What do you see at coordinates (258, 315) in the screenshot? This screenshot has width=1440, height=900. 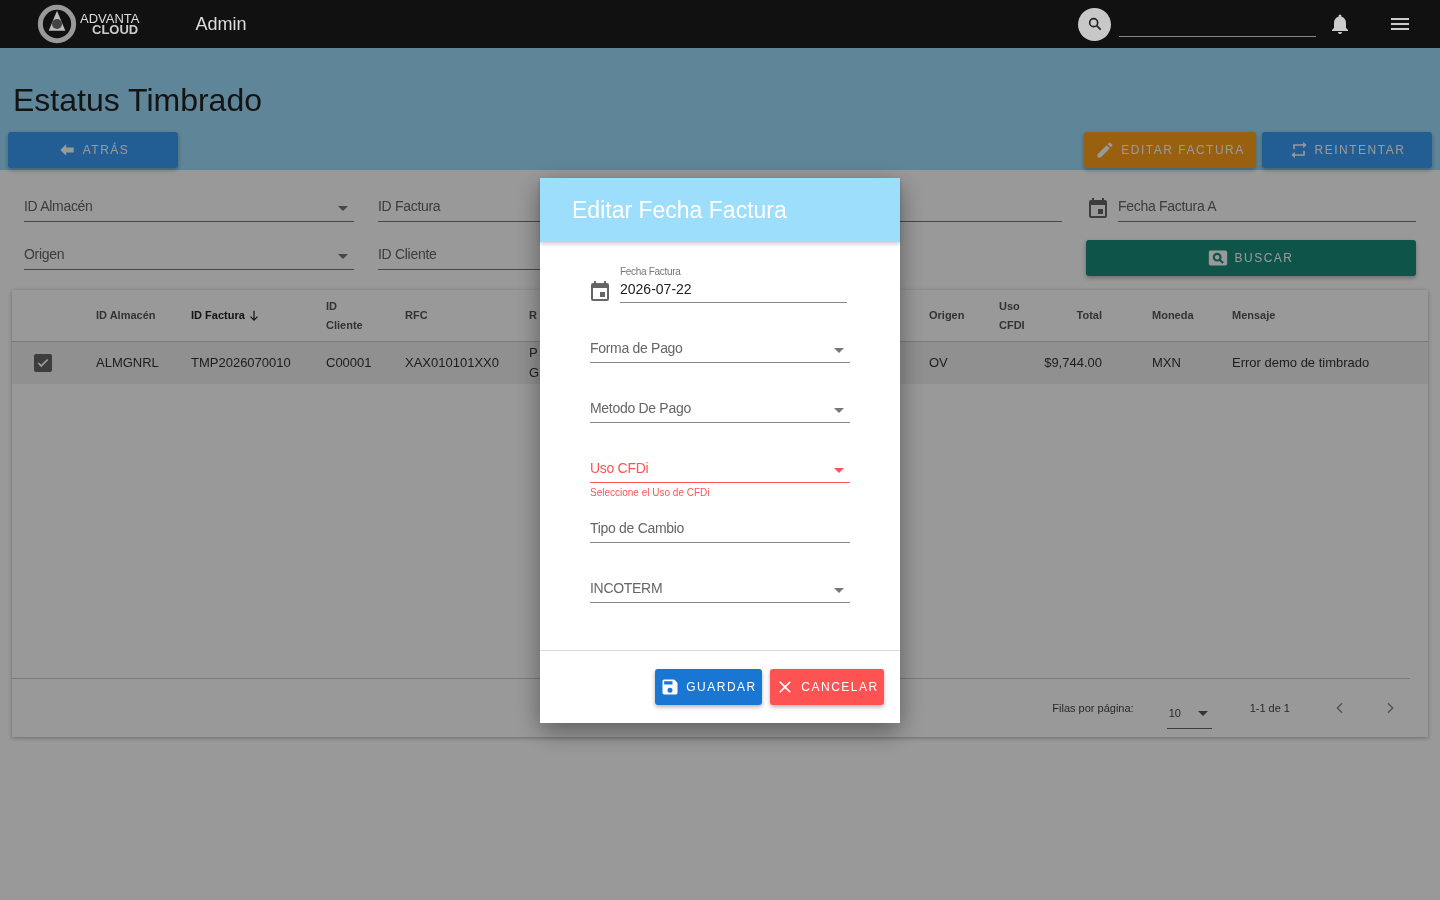 I see `column-header: ID Factura` at bounding box center [258, 315].